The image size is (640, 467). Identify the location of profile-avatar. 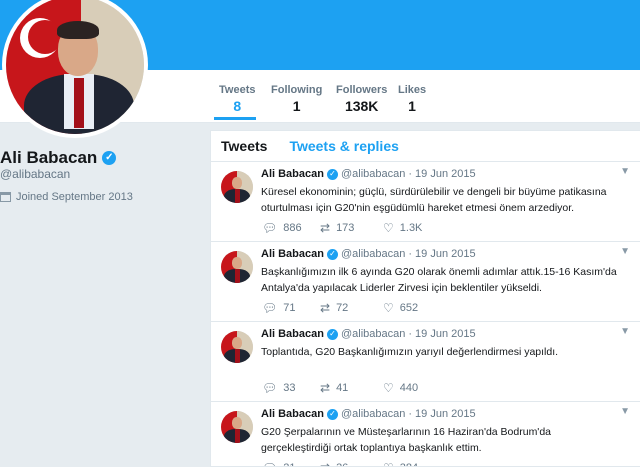
(75, 69).